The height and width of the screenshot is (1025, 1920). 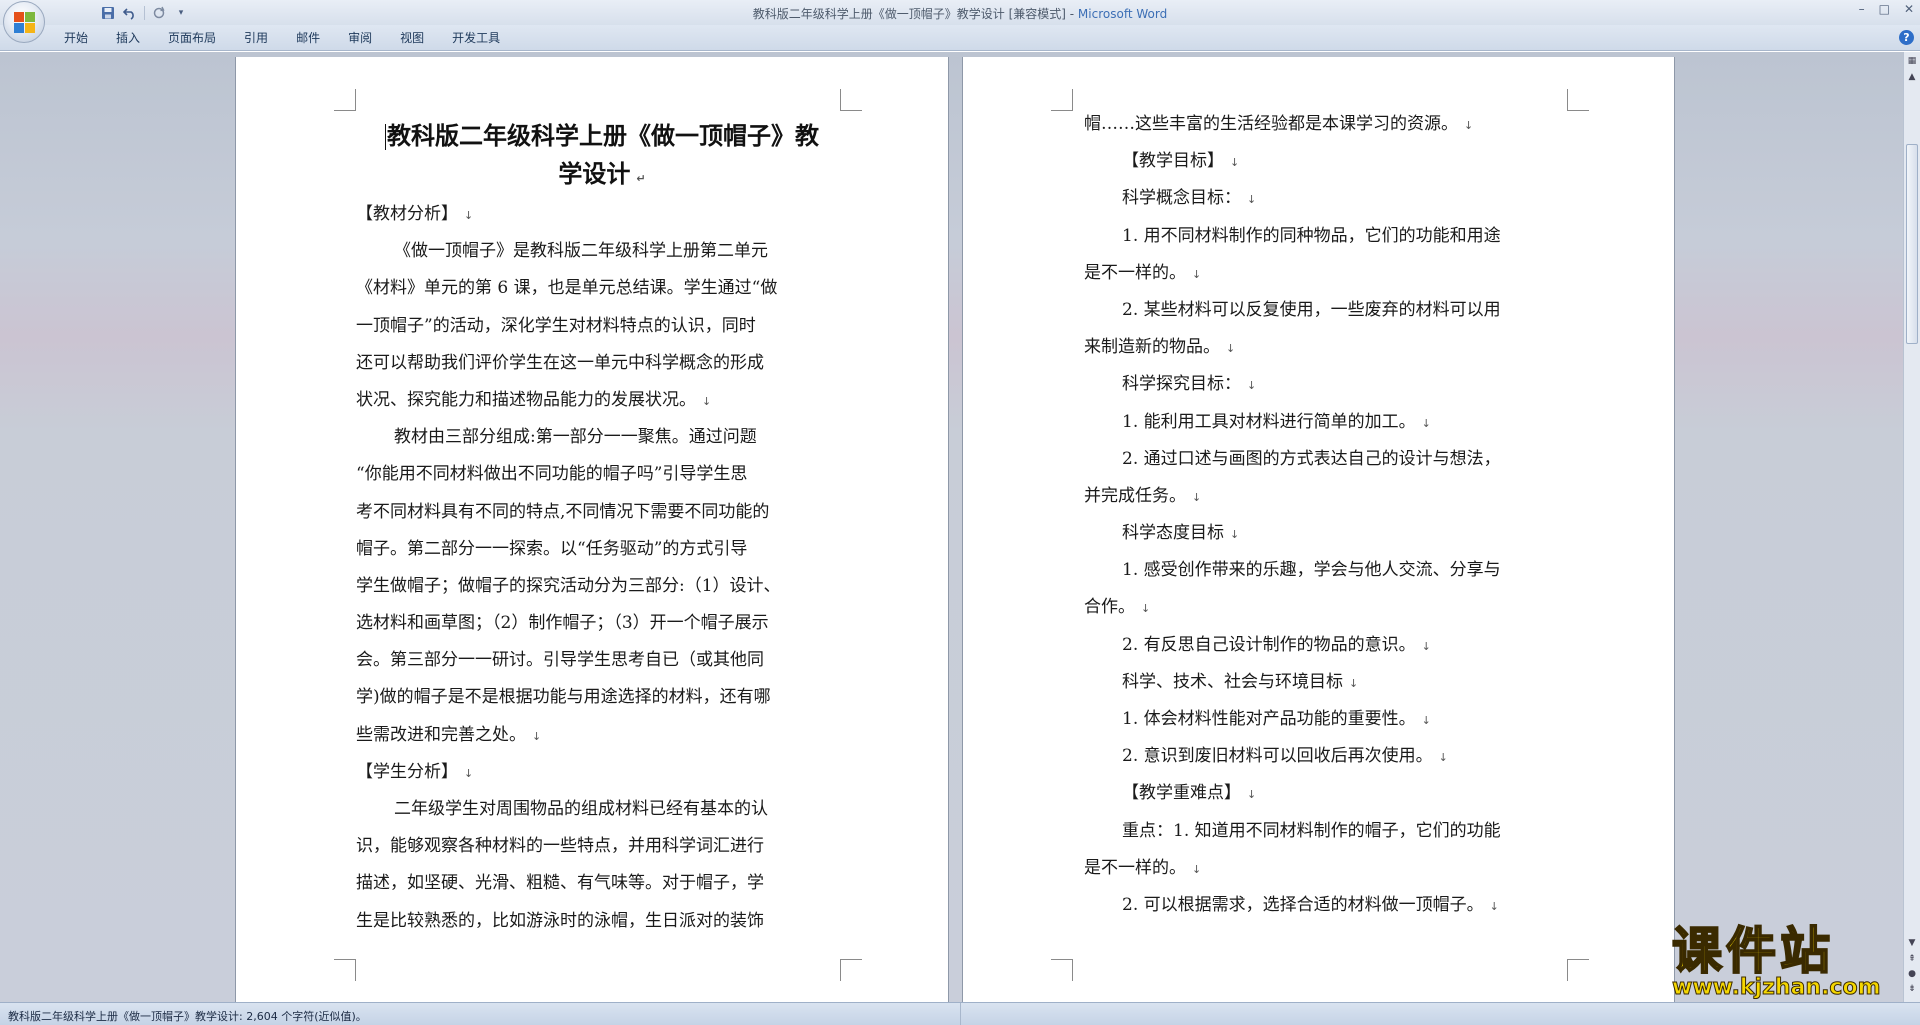 I want to click on line-text: 1. 体会材料性能对产品功能的重要性。, so click(x=1269, y=719).